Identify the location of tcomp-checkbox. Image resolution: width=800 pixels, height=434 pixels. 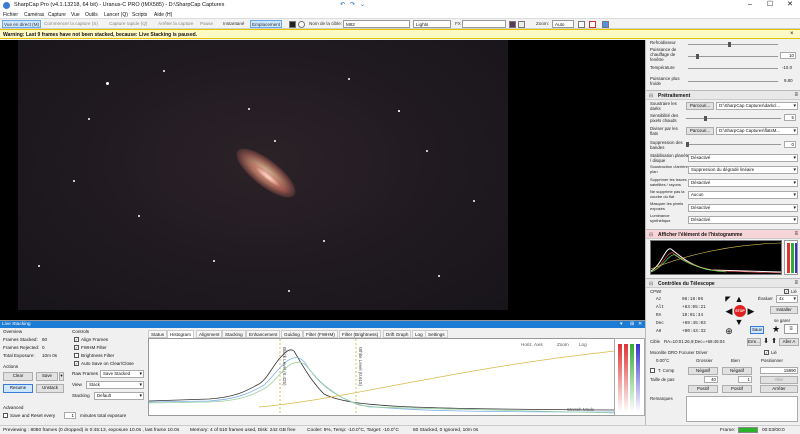
(652, 370).